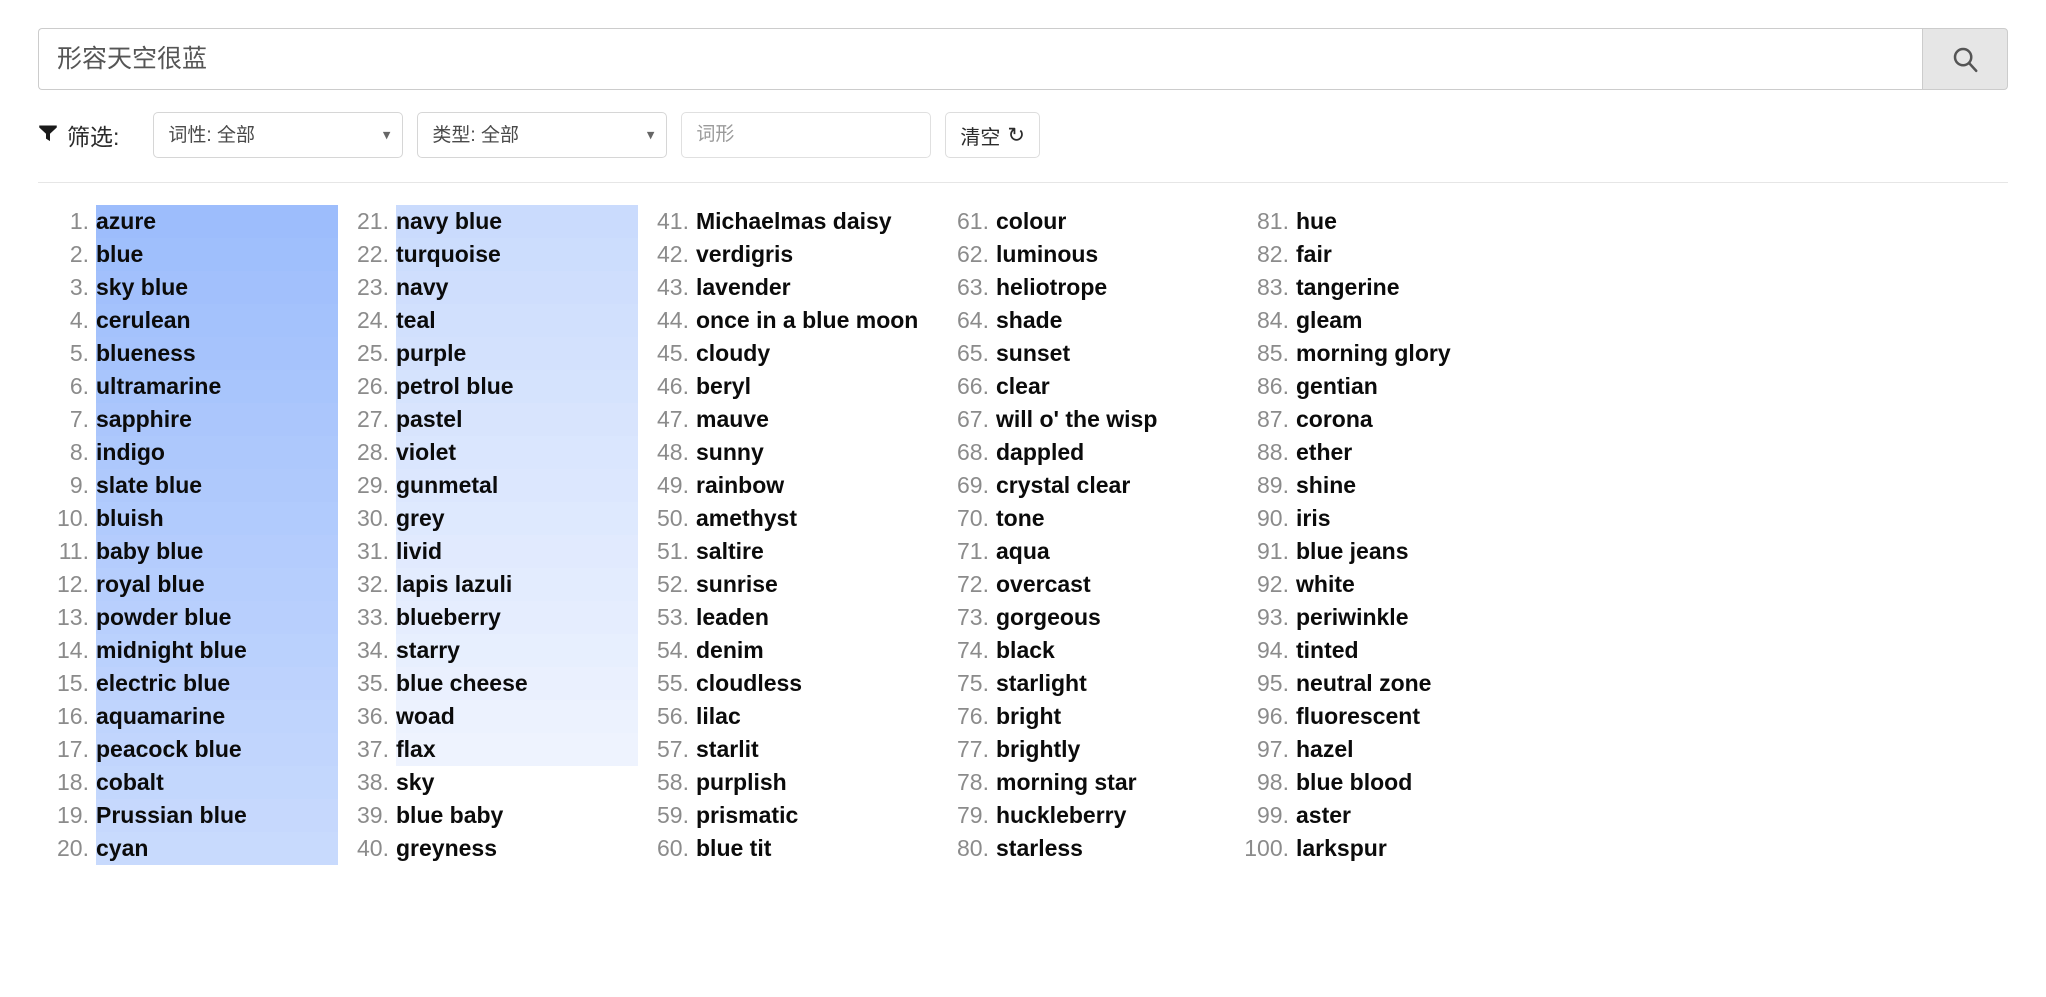 The width and height of the screenshot is (2046, 997). What do you see at coordinates (1417, 848) in the screenshot?
I see `result-item-word: larkspur` at bounding box center [1417, 848].